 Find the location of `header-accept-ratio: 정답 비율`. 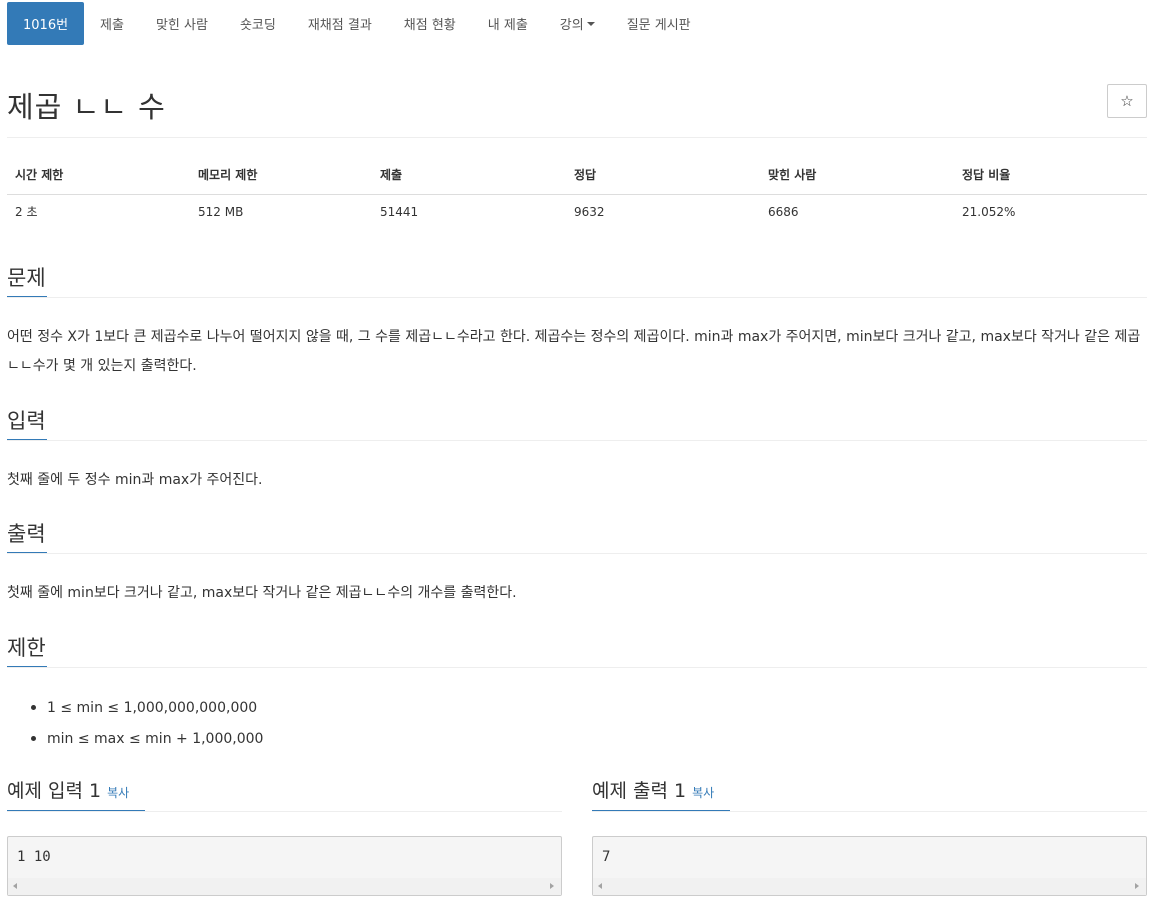

header-accept-ratio: 정답 비율 is located at coordinates (1050, 176).